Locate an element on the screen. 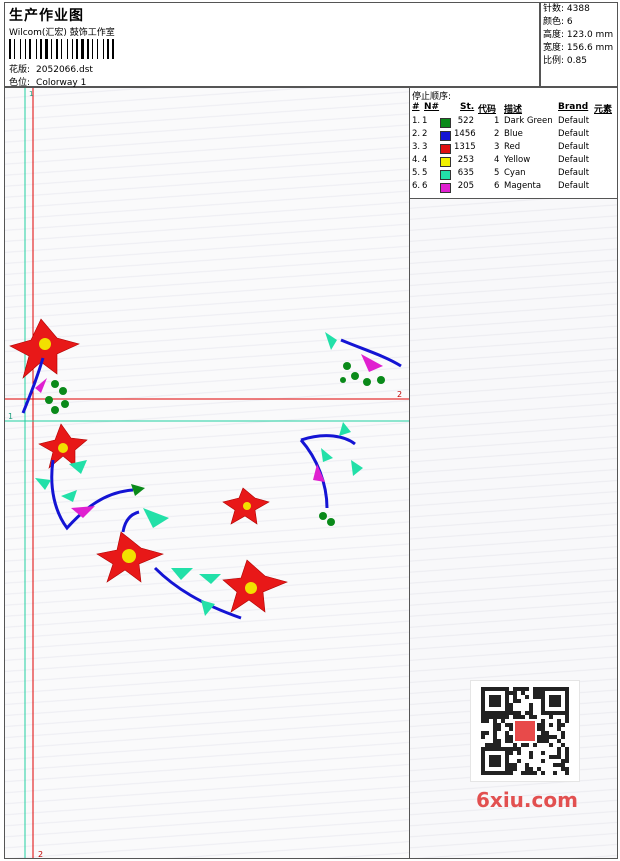  row-n: 1 is located at coordinates (425, 121).